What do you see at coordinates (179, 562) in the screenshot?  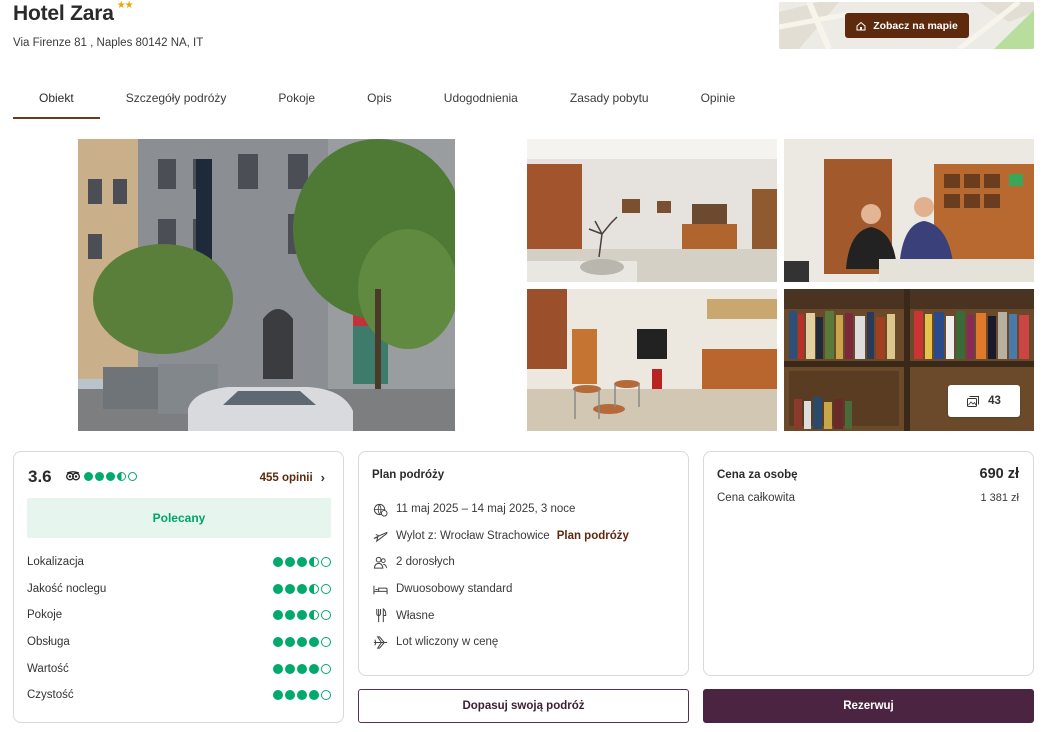 I see `criterion-lokalizacja: Lokalizacja` at bounding box center [179, 562].